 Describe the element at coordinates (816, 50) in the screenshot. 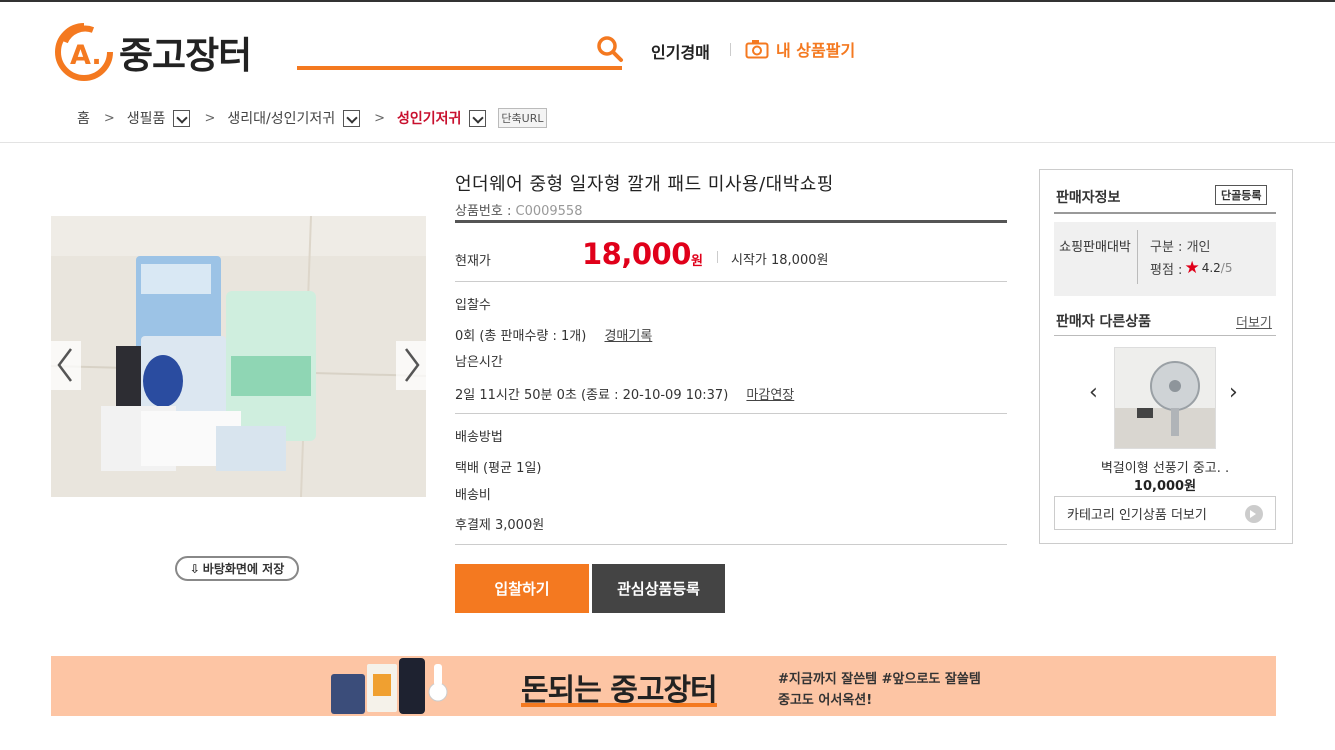

I see `nav-sell-label: 내 상품팔기` at that location.